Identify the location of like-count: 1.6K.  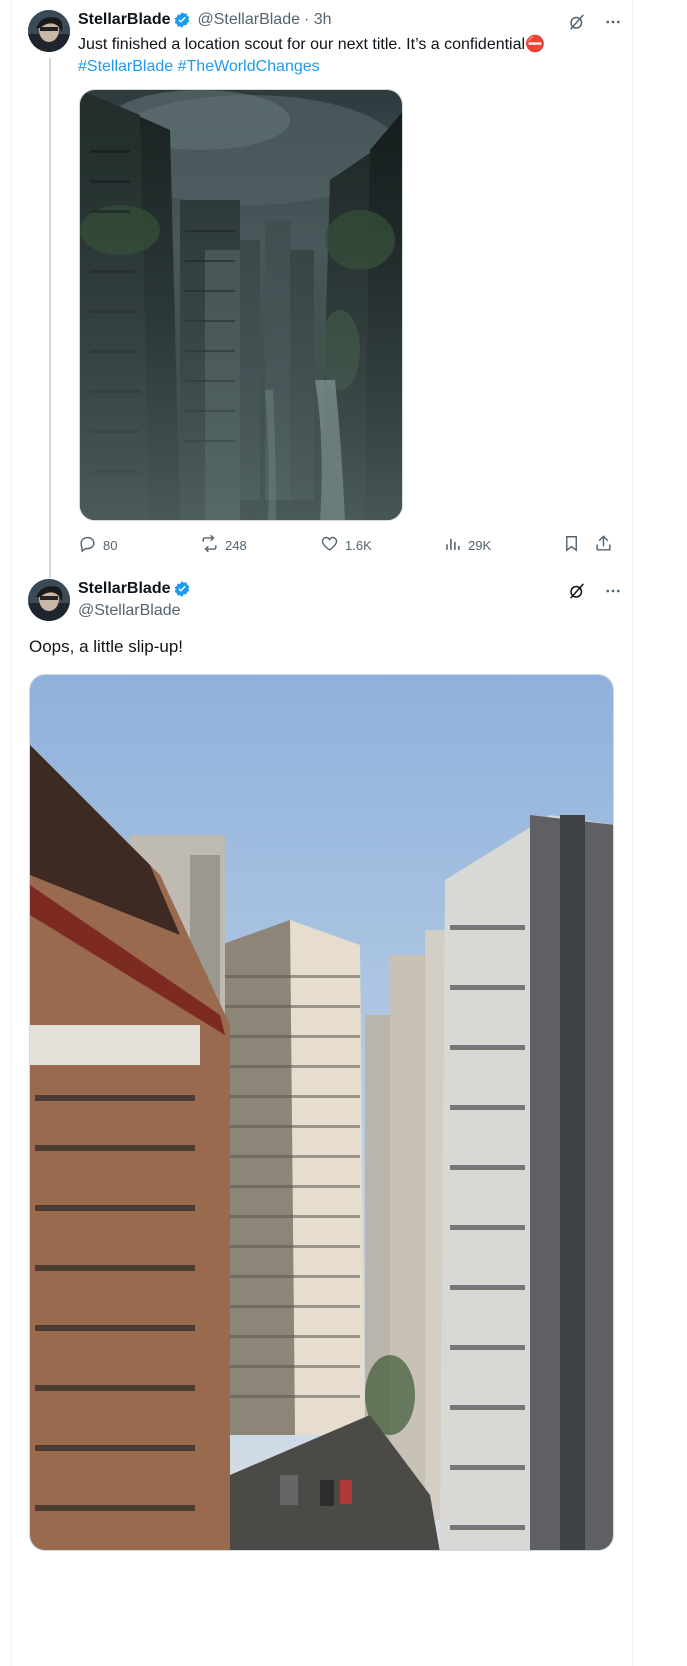
(358, 545).